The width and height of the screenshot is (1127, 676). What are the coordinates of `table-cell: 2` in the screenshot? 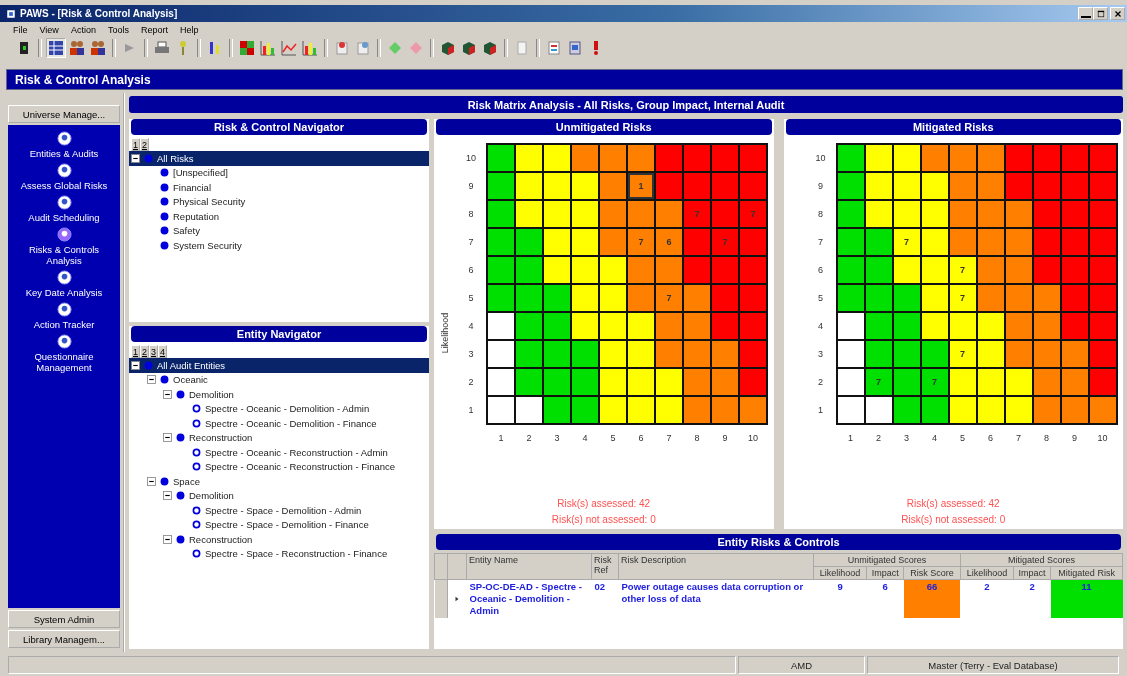 It's located at (1032, 598).